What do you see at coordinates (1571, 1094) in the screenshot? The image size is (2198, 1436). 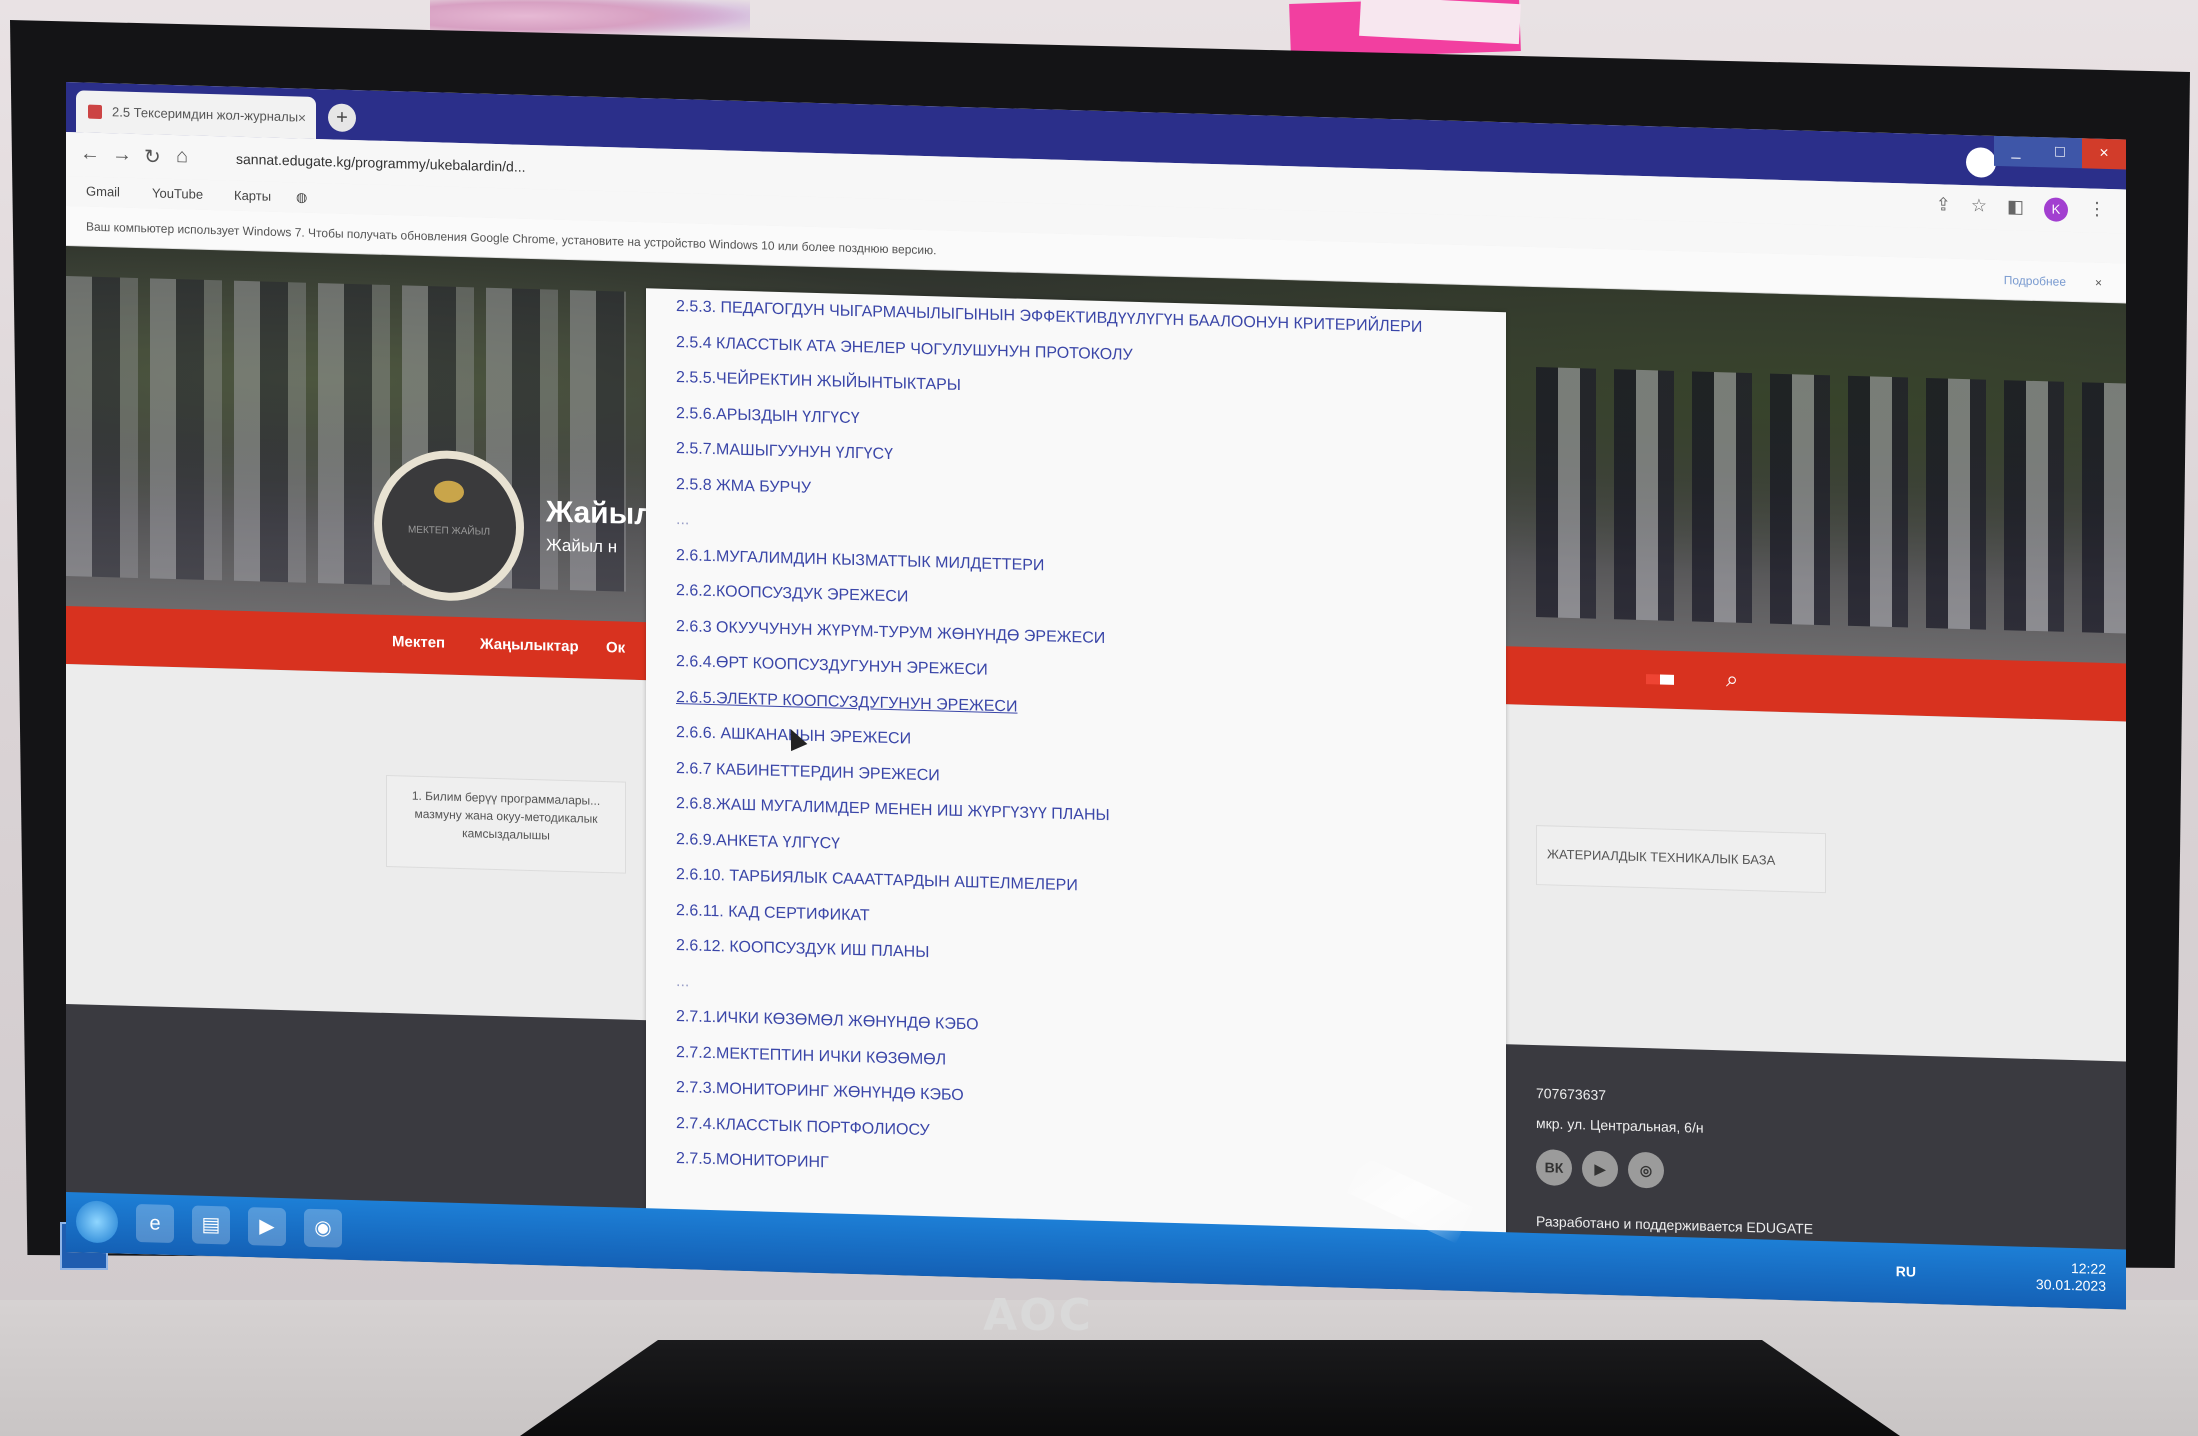 I see `footer-phone: 707673637` at bounding box center [1571, 1094].